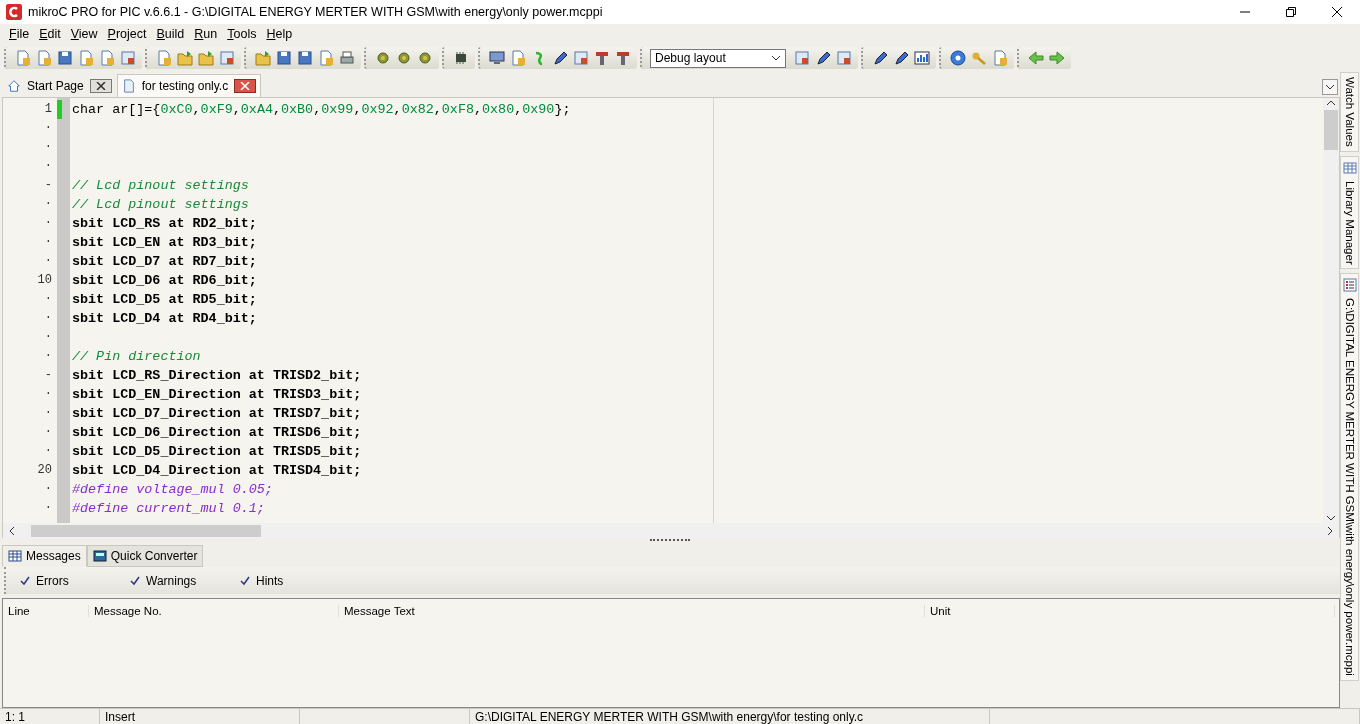 The image size is (1360, 724). I want to click on filter-checkbox: Errors, so click(69, 580).